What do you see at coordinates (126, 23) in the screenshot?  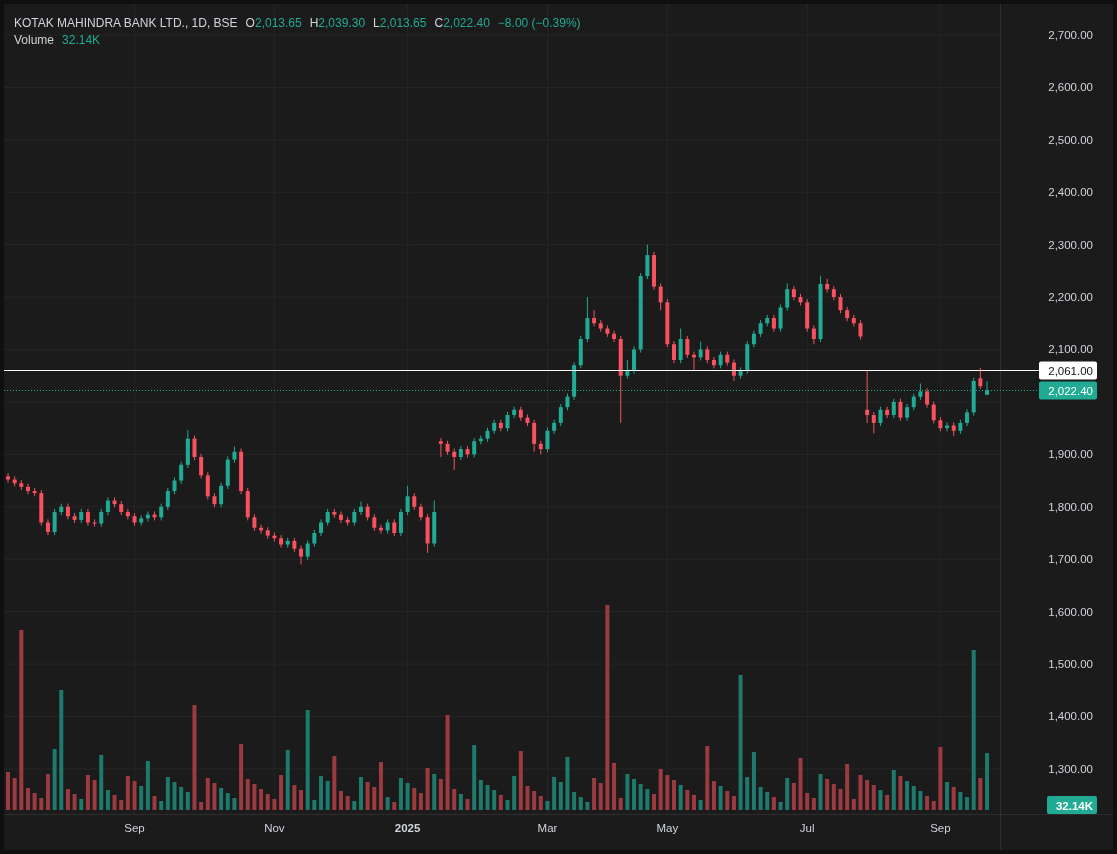 I see `symbol-title: KOTAK MAHINDRA BANK LTD., 1D, BSE` at bounding box center [126, 23].